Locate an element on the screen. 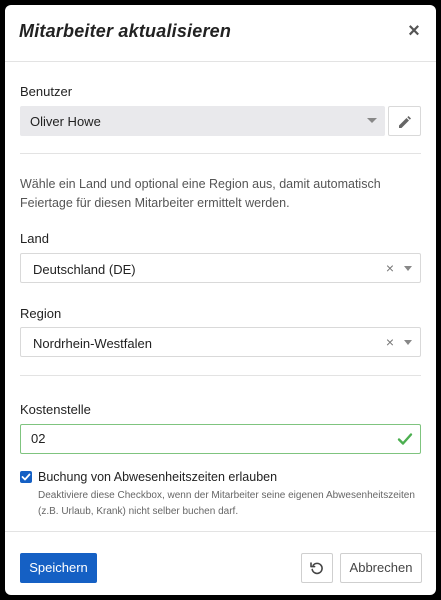  cost-center-input is located at coordinates (201, 438).